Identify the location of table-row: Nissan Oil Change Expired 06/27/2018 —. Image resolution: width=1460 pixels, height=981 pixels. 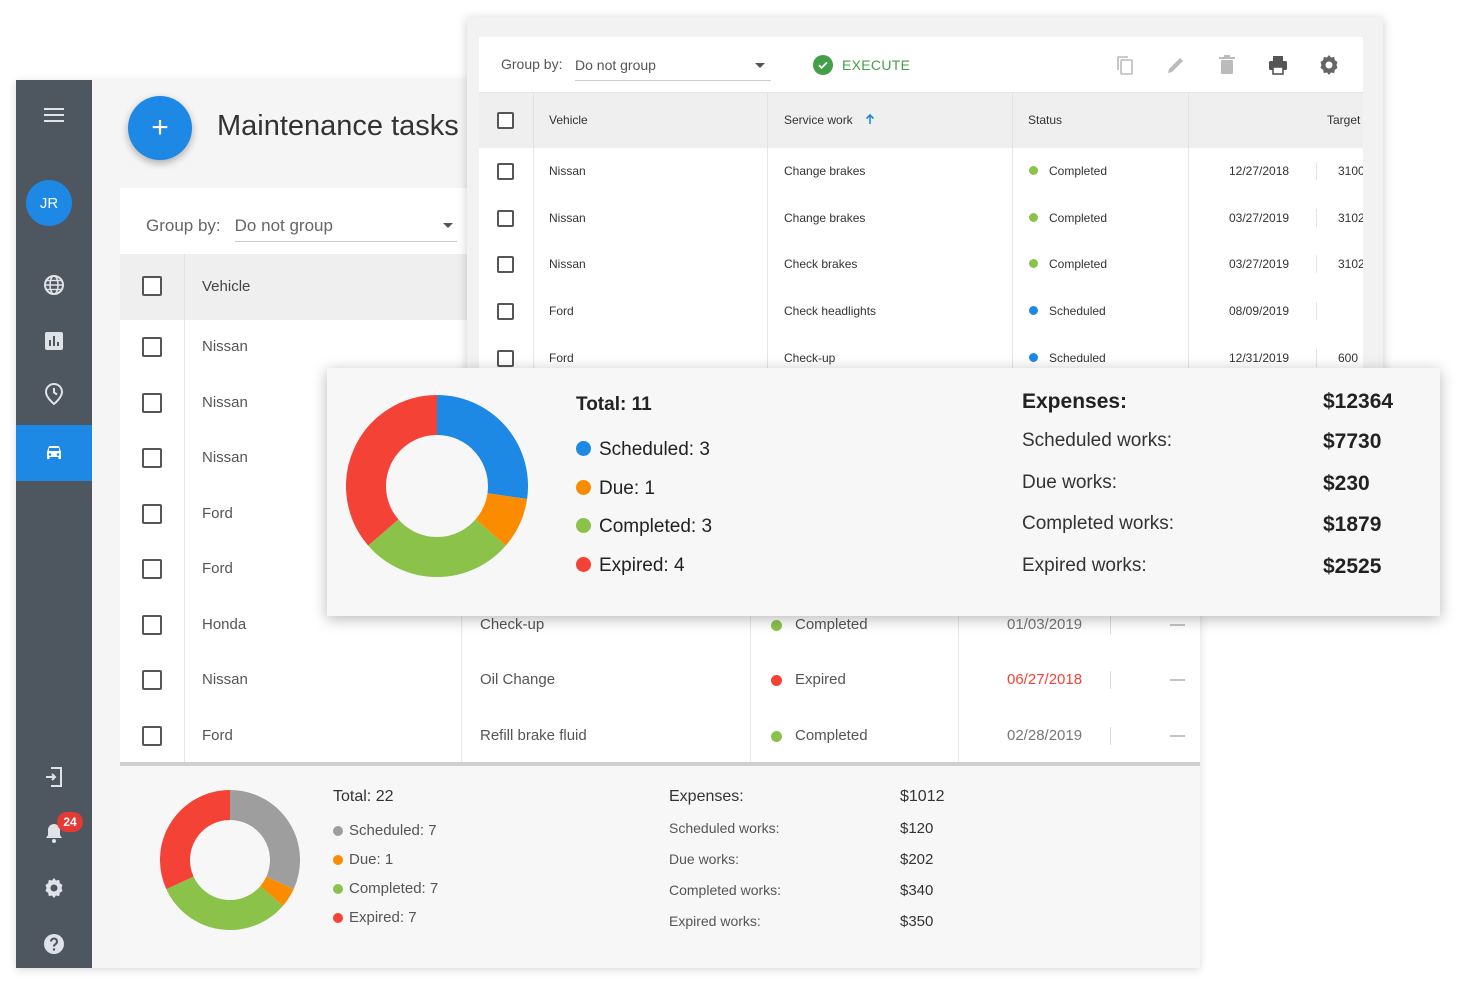
(660, 681).